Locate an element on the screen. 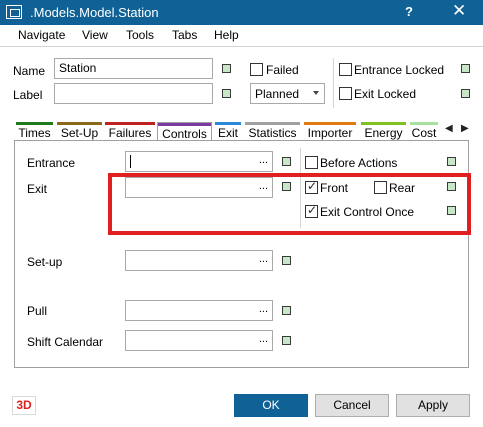  cancel-button: Cancel is located at coordinates (352, 405).